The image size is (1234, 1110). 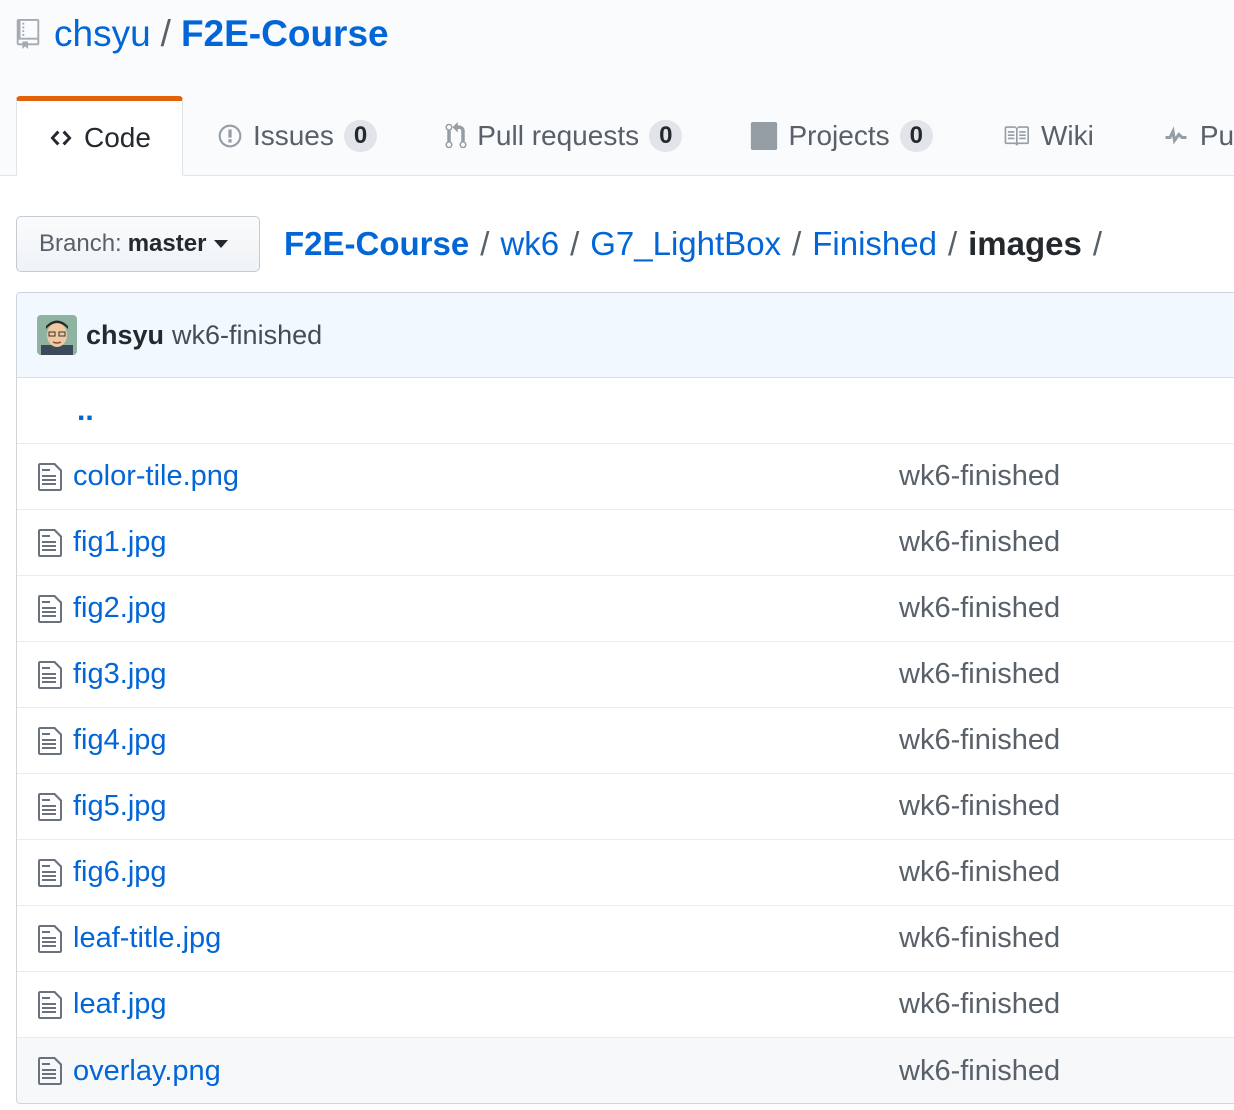 I want to click on code-icon, so click(x=61, y=138).